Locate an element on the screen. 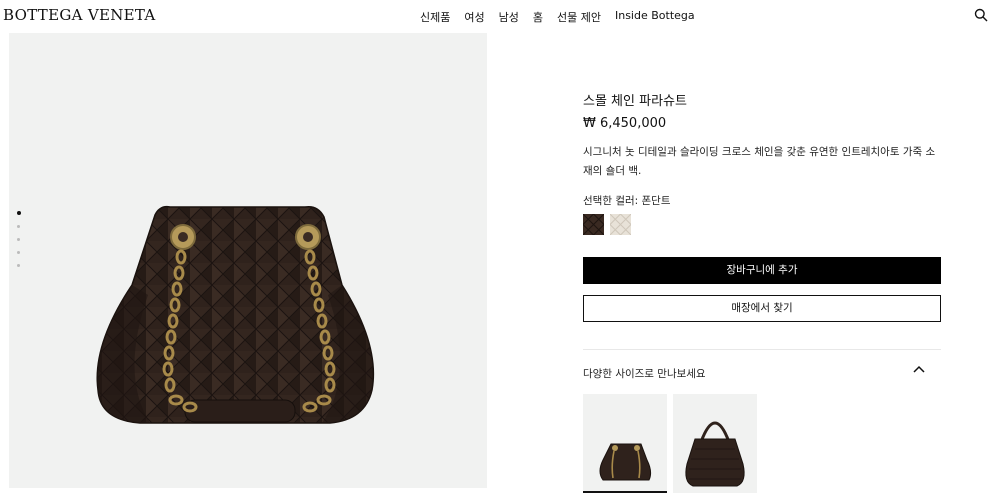 This screenshot has height=501, width=1000. brand-logo: BOTTEGA VENETA is located at coordinates (79, 15).